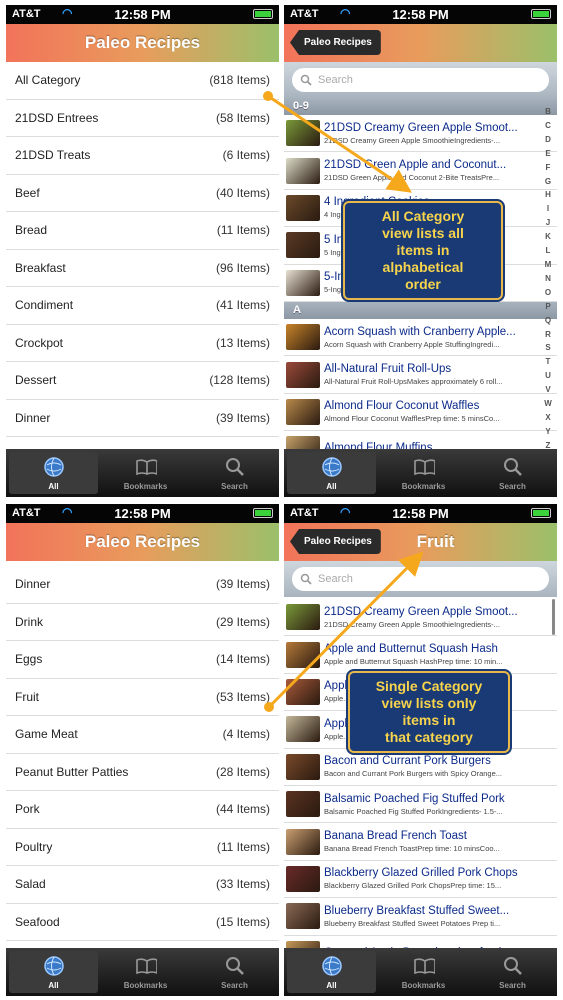 The height and width of the screenshot is (1000, 563). I want to click on category-row: Bread (11 Items), so click(142, 231).